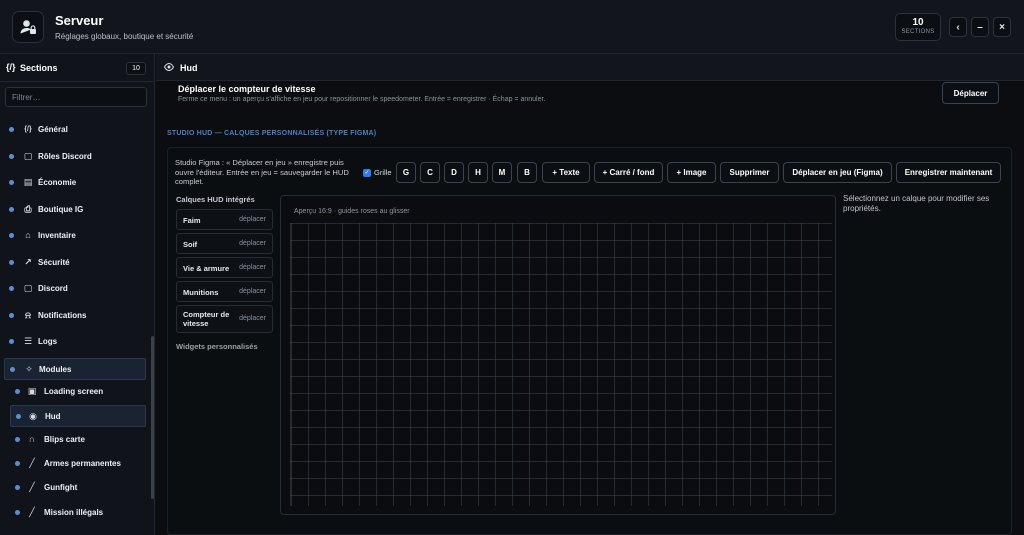 The image size is (1024, 535). Describe the element at coordinates (224, 243) in the screenshot. I see `layer-item: Soif déplacer` at that location.